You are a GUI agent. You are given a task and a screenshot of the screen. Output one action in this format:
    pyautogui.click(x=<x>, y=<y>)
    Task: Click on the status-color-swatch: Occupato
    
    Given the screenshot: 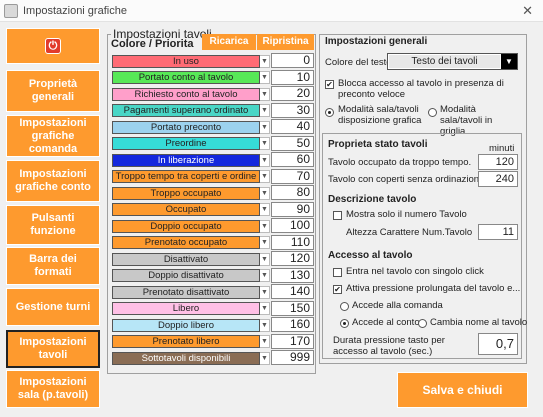 What is the action you would take?
    pyautogui.click(x=186, y=209)
    